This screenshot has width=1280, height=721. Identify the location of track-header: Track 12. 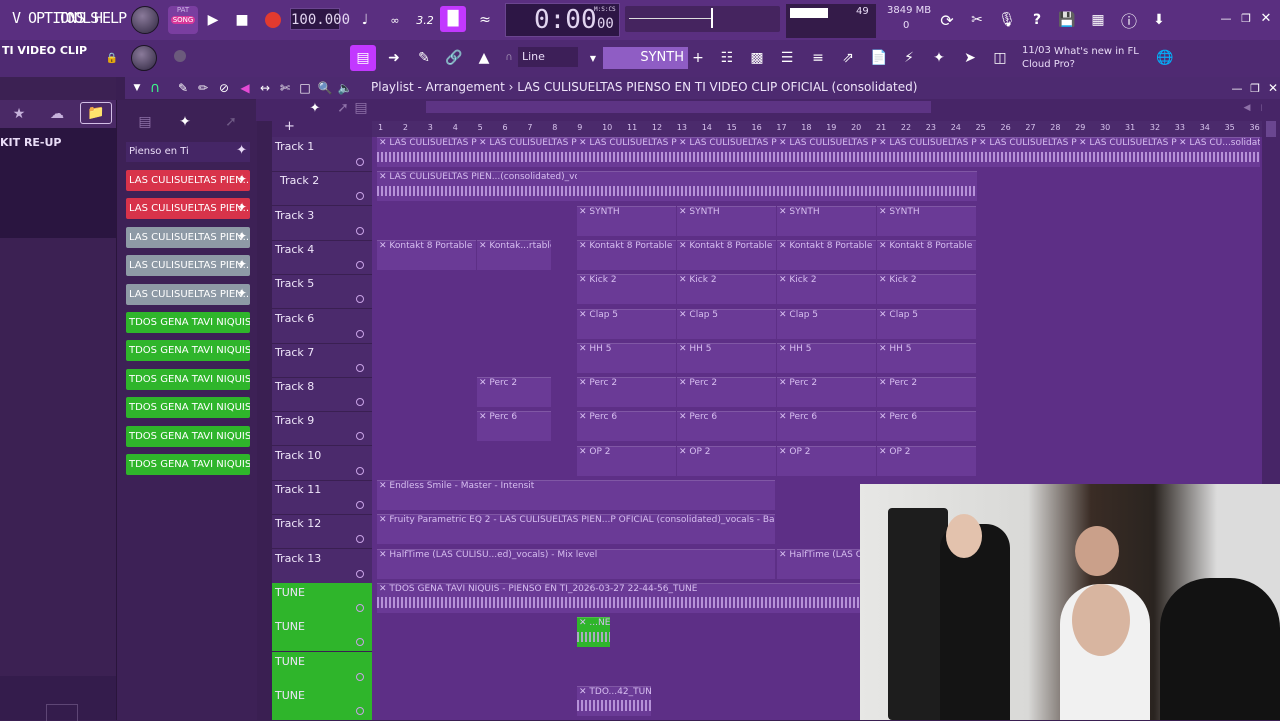
(322, 532).